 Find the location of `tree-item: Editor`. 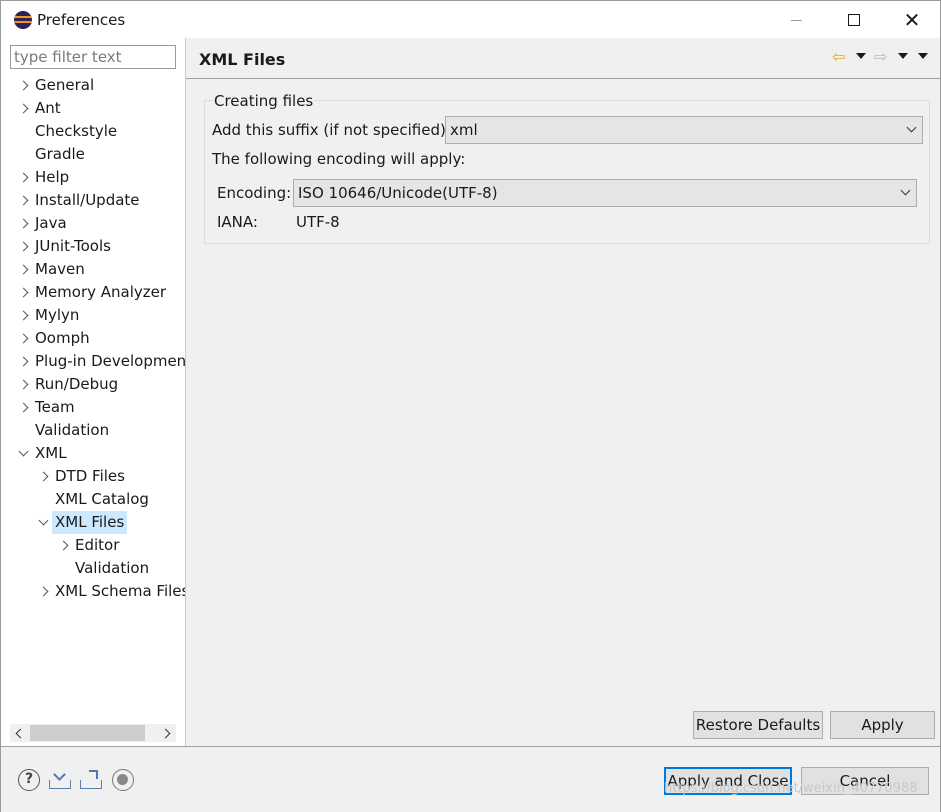

tree-item: Editor is located at coordinates (93, 545).